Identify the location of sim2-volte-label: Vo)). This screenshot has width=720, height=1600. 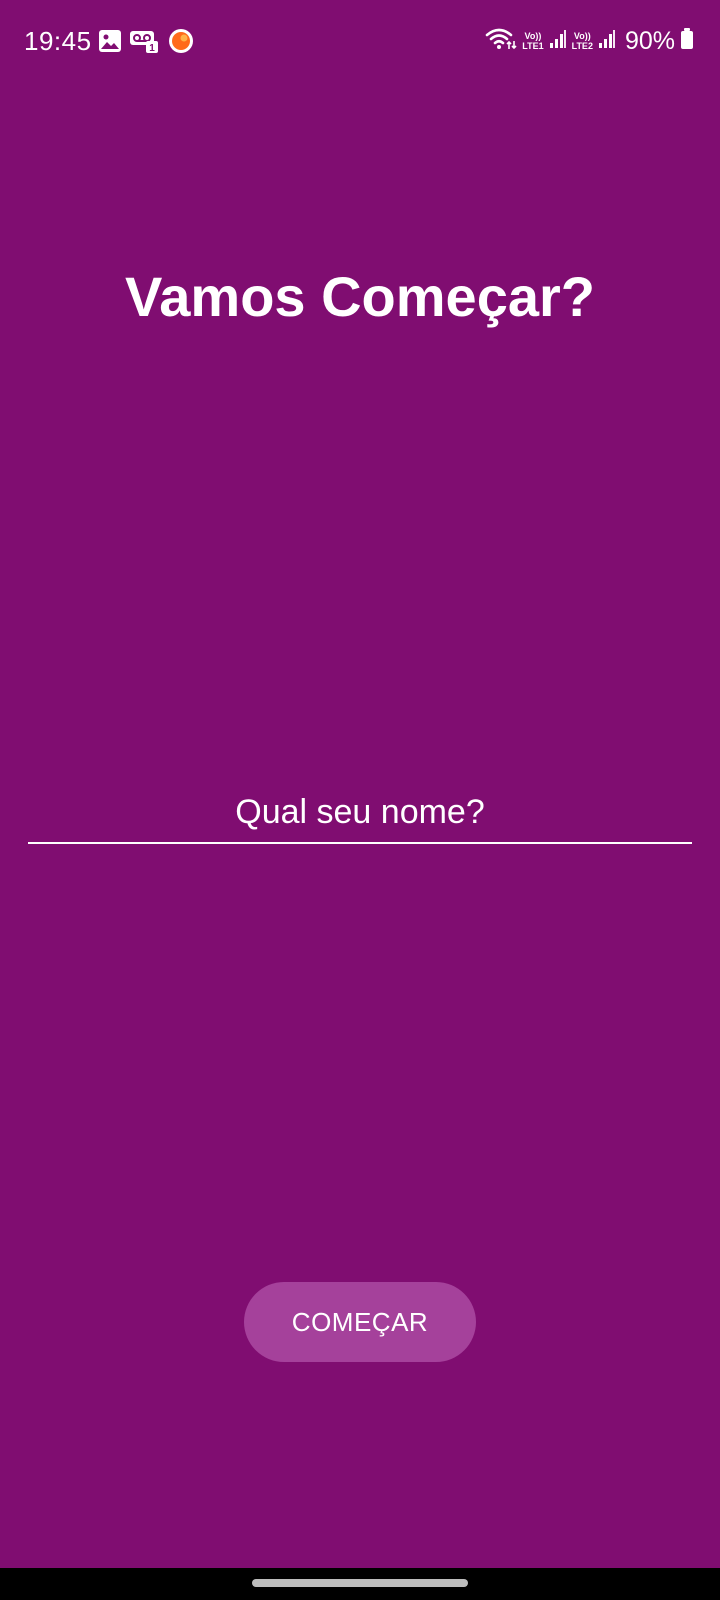
(582, 36).